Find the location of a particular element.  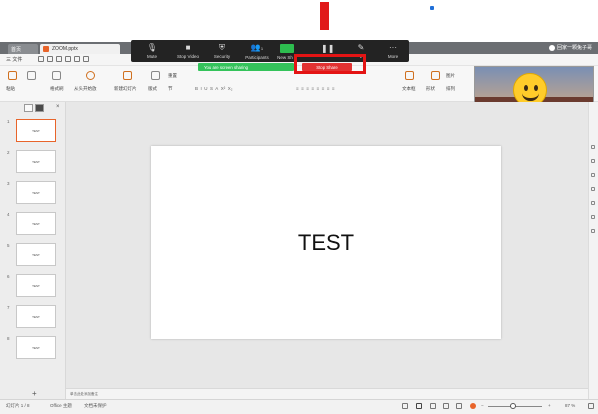

notes-pane: 单击此处添加备注 is located at coordinates (327, 393).